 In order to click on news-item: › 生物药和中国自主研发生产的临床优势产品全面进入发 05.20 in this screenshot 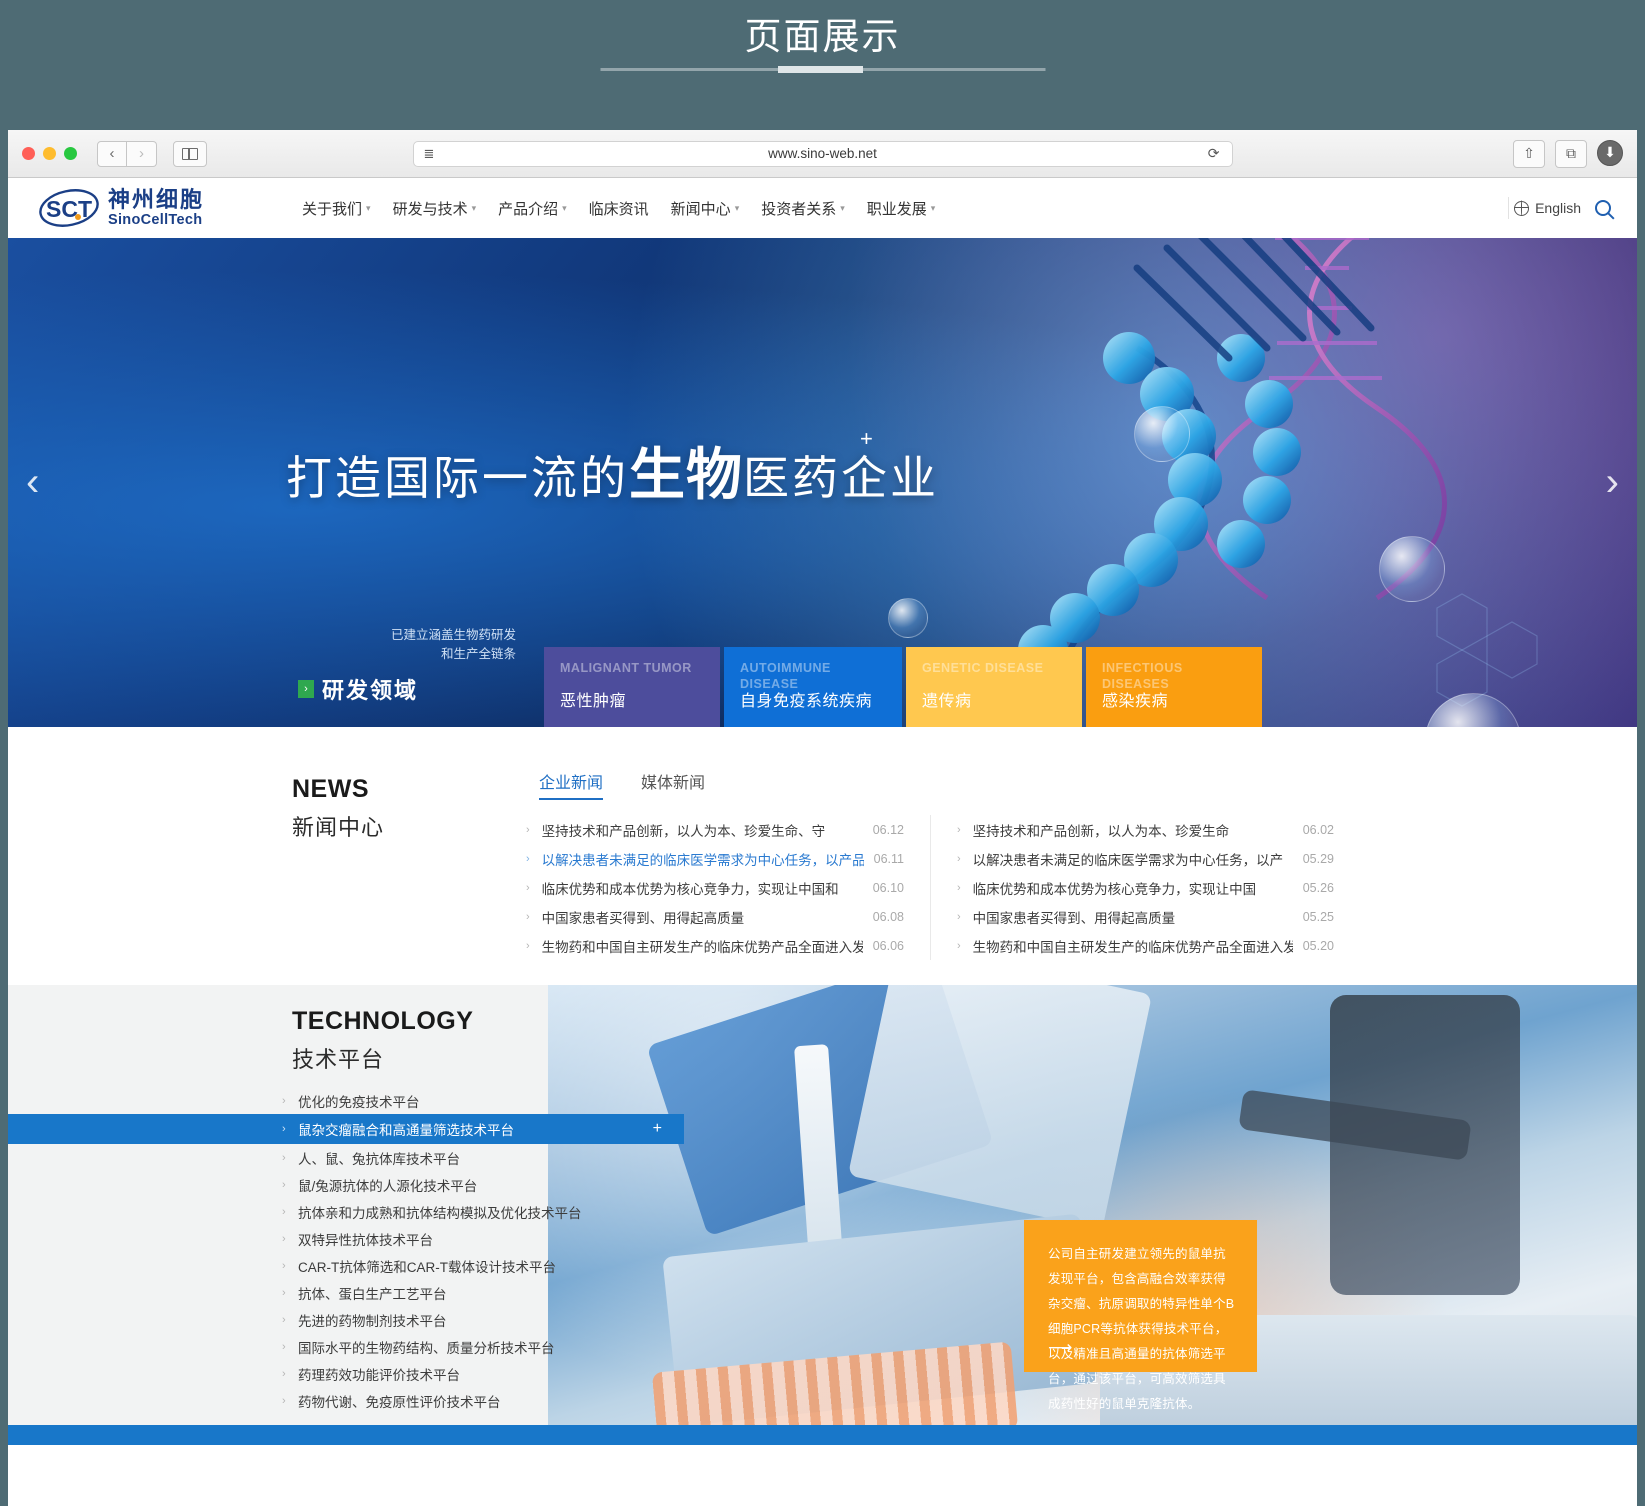, I will do `click(1145, 945)`.